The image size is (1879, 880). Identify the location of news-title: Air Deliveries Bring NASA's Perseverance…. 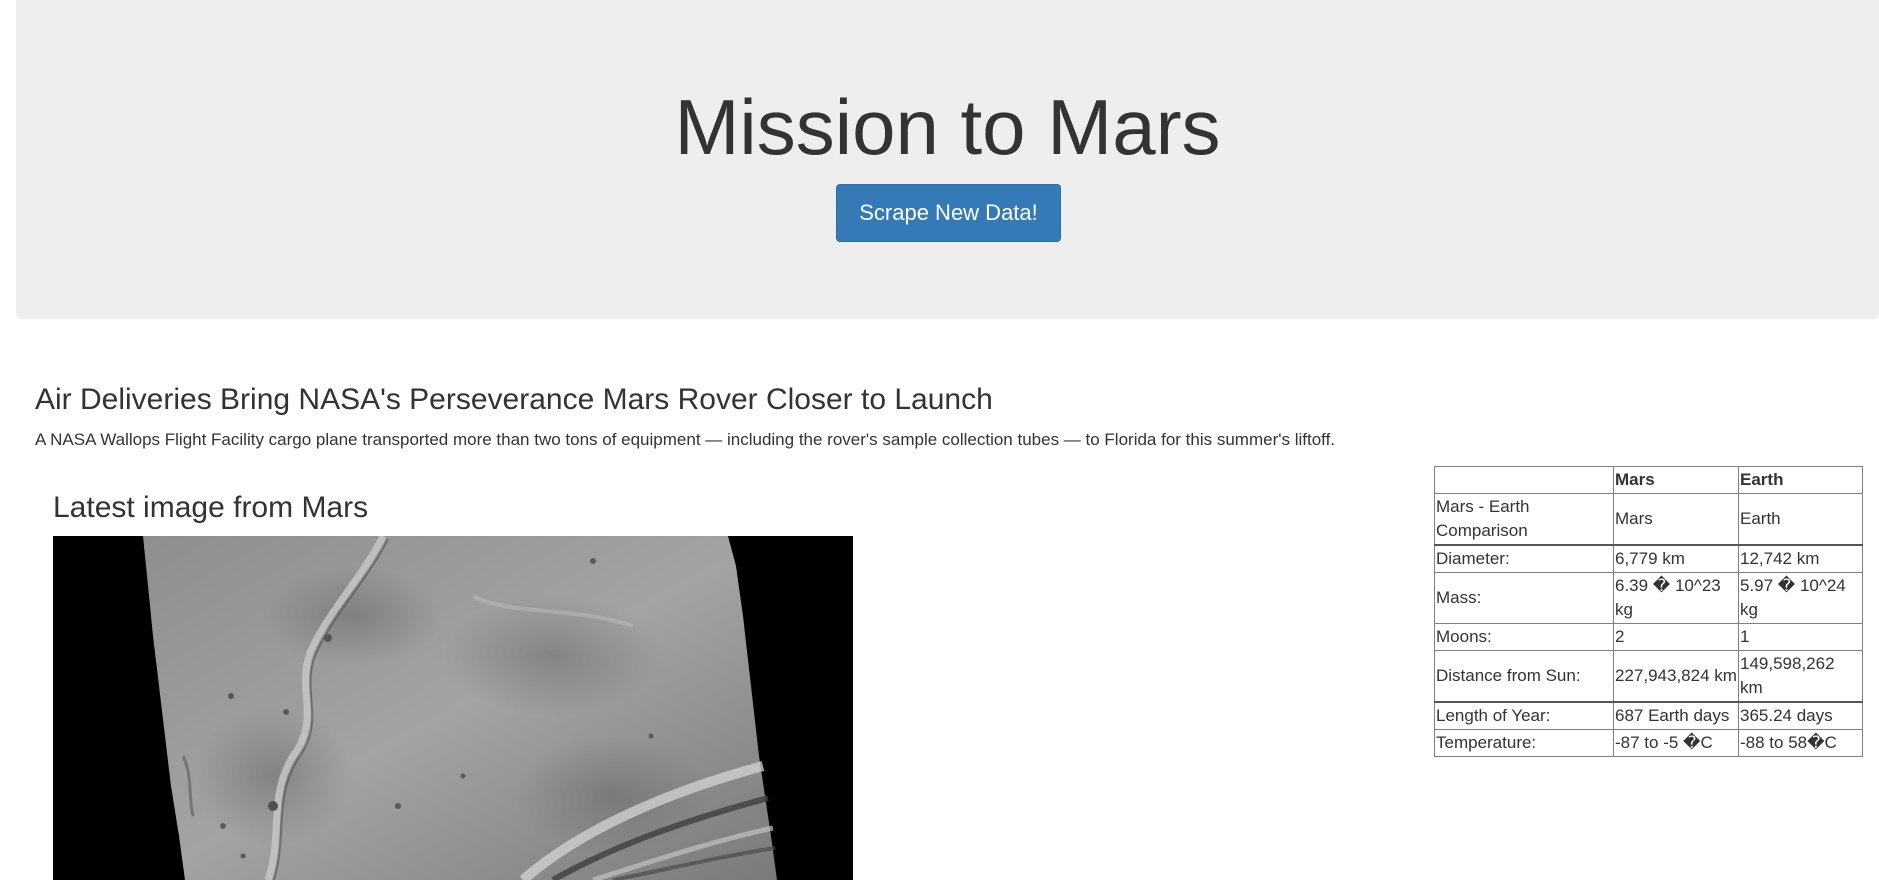
(514, 399).